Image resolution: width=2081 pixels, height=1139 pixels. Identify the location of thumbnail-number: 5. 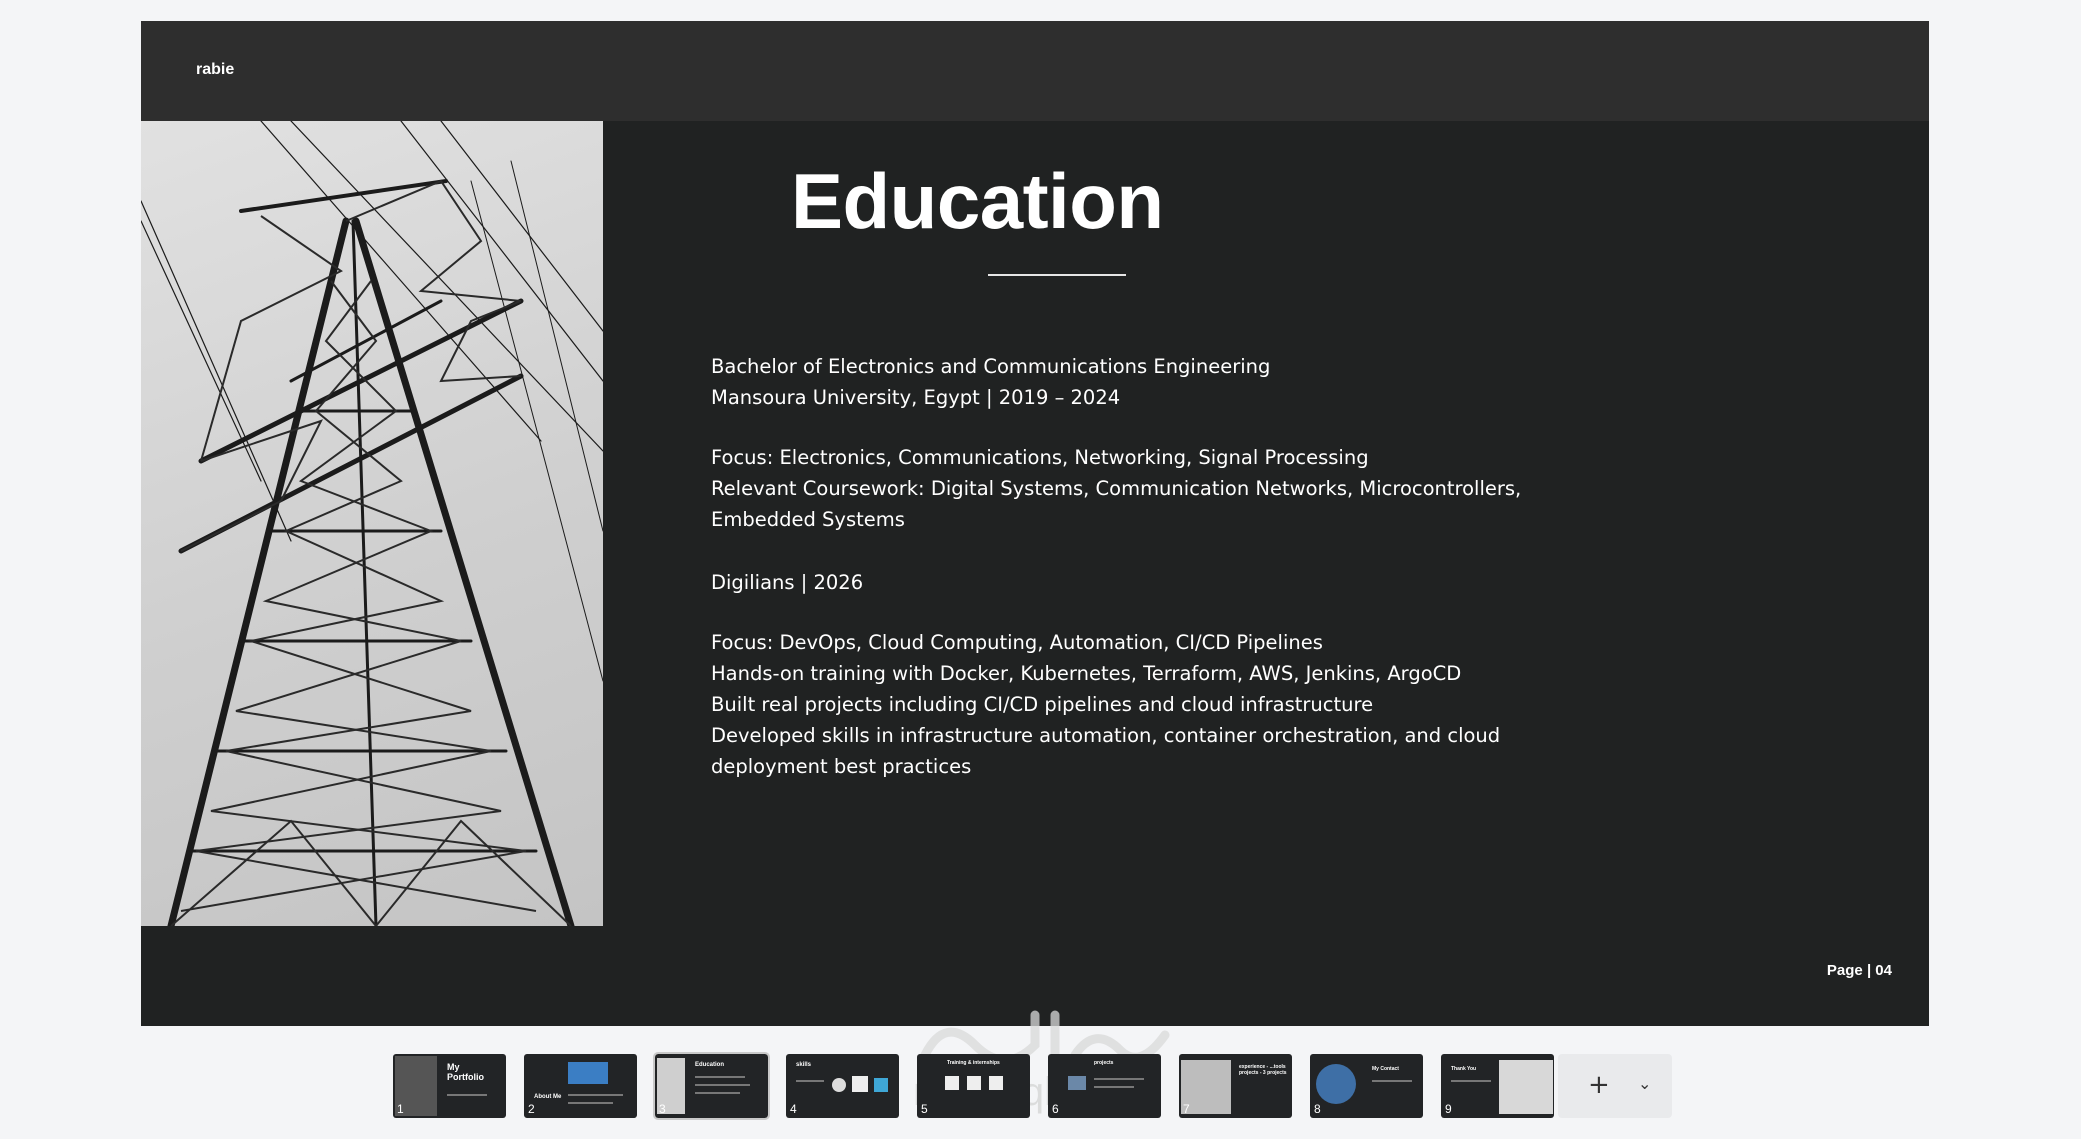
(924, 1109).